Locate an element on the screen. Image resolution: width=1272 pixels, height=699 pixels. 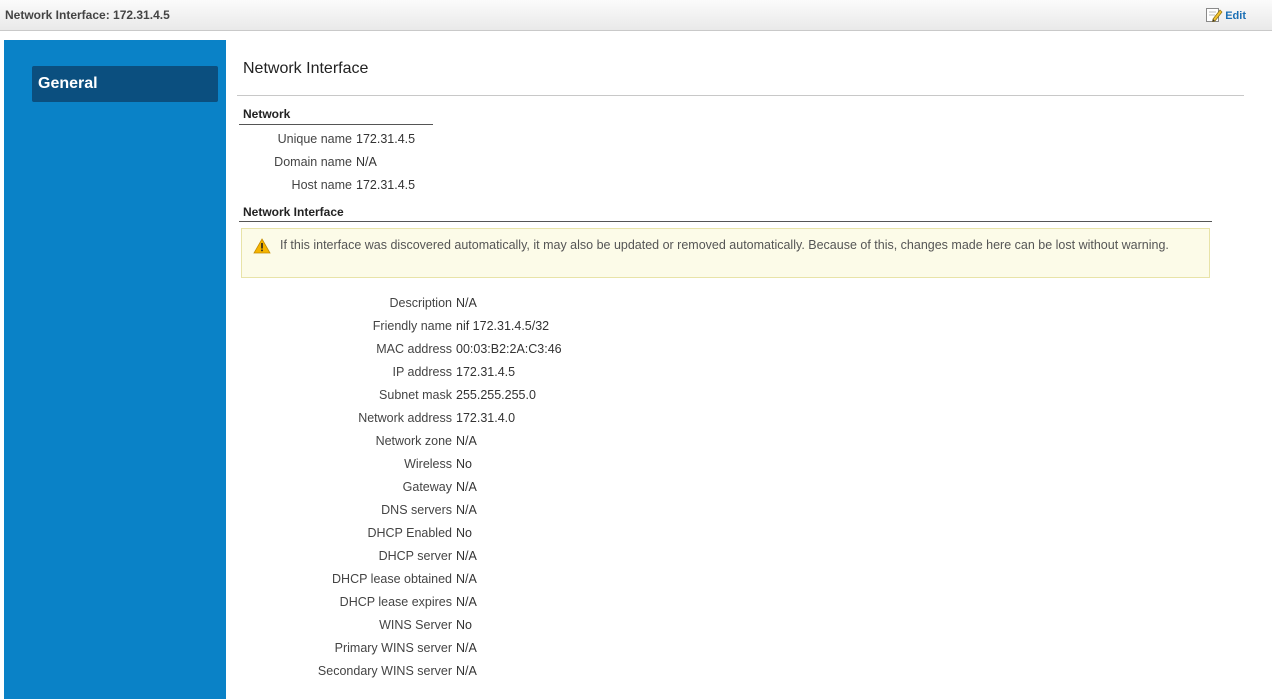
field-label: DHCP lease obtained is located at coordinates (392, 579).